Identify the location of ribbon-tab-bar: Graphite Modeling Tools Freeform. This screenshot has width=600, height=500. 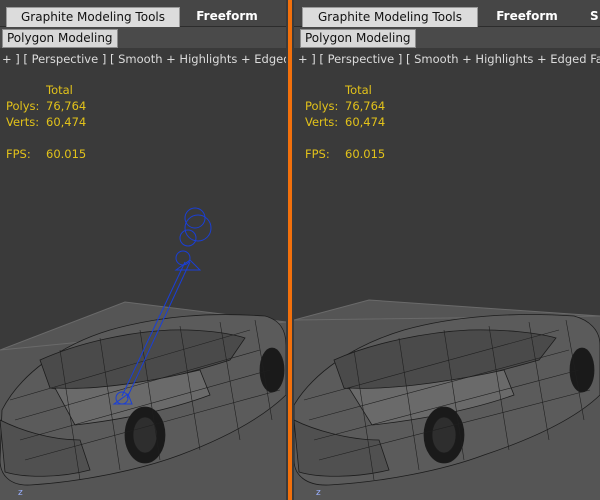
(143, 13).